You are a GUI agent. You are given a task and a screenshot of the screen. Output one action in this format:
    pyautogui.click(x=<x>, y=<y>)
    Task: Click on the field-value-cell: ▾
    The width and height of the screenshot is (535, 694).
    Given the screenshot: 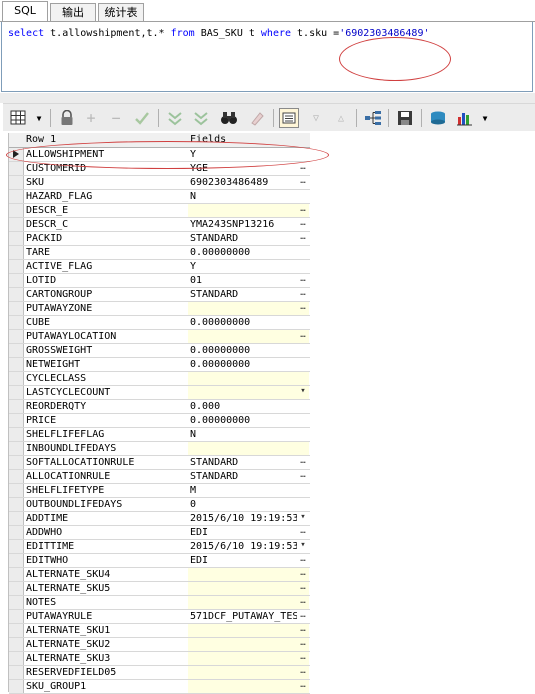 What is the action you would take?
    pyautogui.click(x=248, y=392)
    